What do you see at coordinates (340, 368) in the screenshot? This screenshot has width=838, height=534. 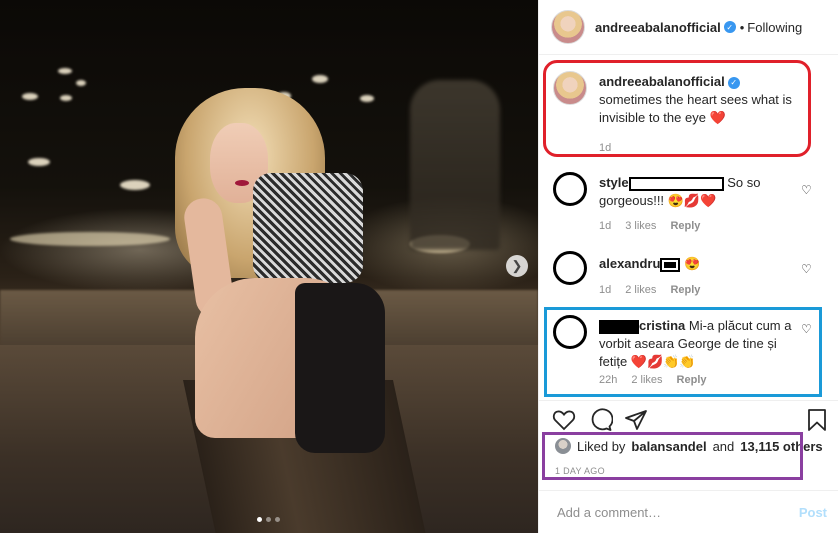 I see `skirt` at bounding box center [340, 368].